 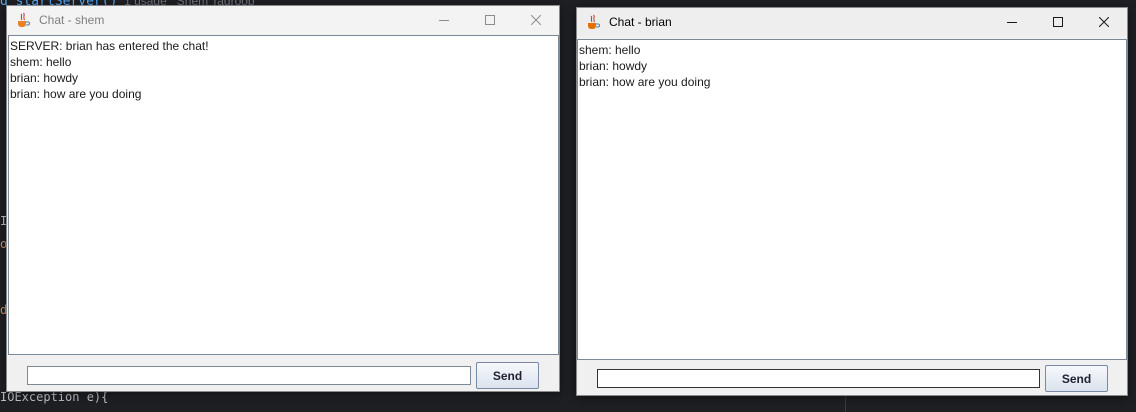 I want to click on window-title: Chat - brian, so click(x=640, y=22).